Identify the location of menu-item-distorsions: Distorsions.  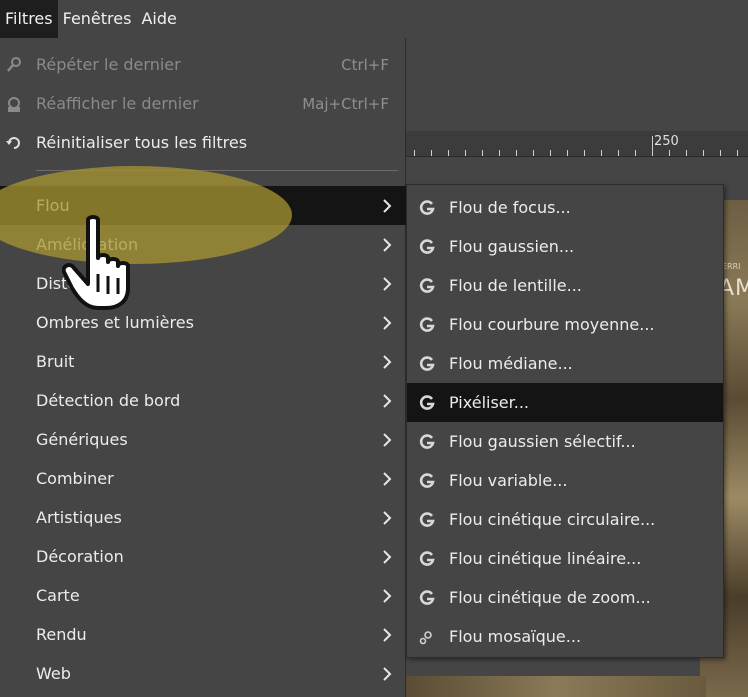
(203, 283).